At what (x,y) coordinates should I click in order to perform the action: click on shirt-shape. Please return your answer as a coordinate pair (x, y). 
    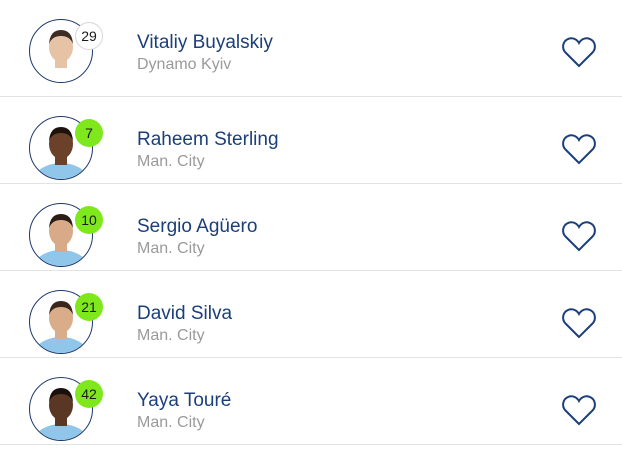
    Looking at the image, I should click on (61, 74).